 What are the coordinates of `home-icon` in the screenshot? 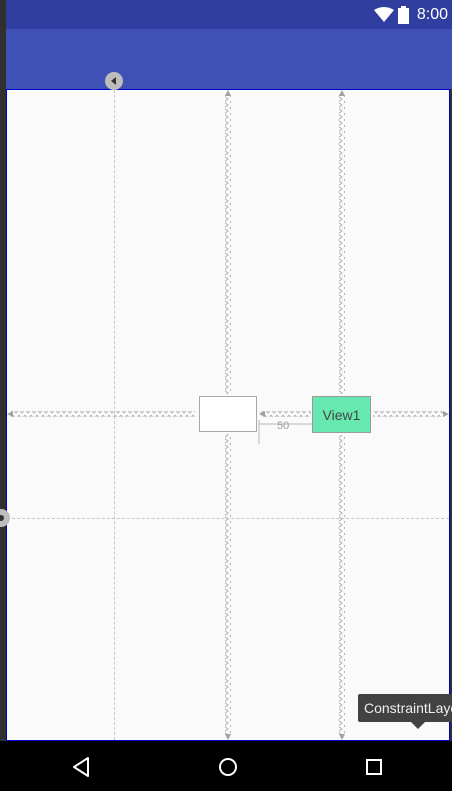 It's located at (228, 767).